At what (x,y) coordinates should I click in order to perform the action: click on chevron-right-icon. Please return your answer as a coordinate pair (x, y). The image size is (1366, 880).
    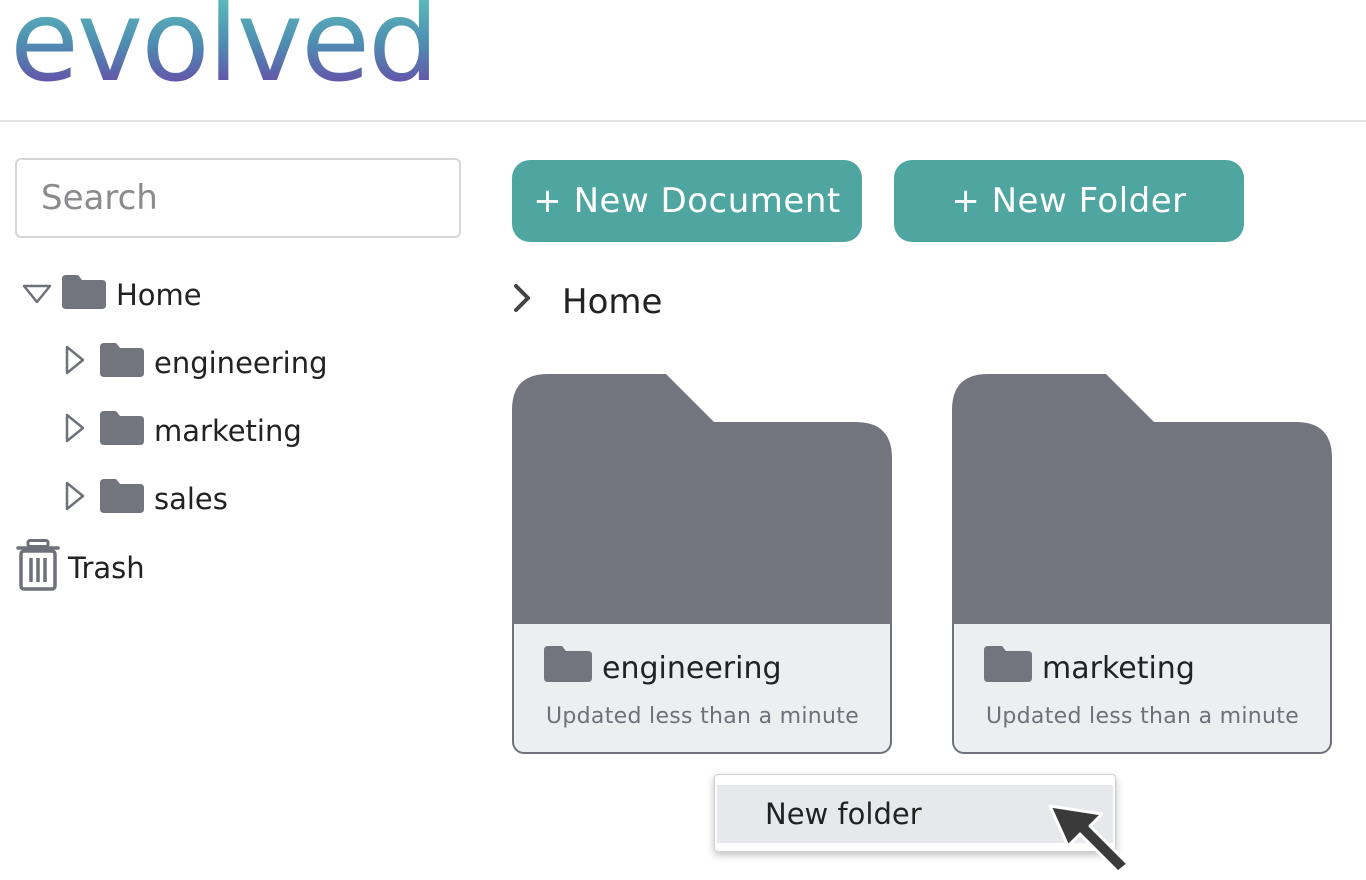
    Looking at the image, I should click on (522, 302).